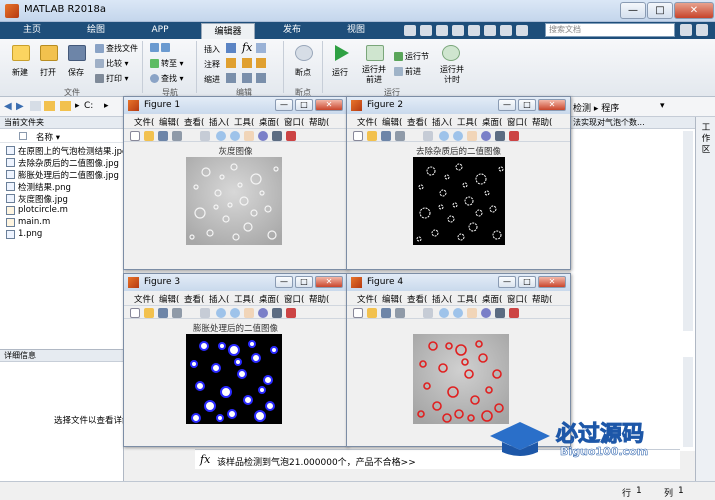 The width and height of the screenshot is (715, 500). Describe the element at coordinates (411, 56) in the screenshot. I see `run-section-button: 运行节` at that location.